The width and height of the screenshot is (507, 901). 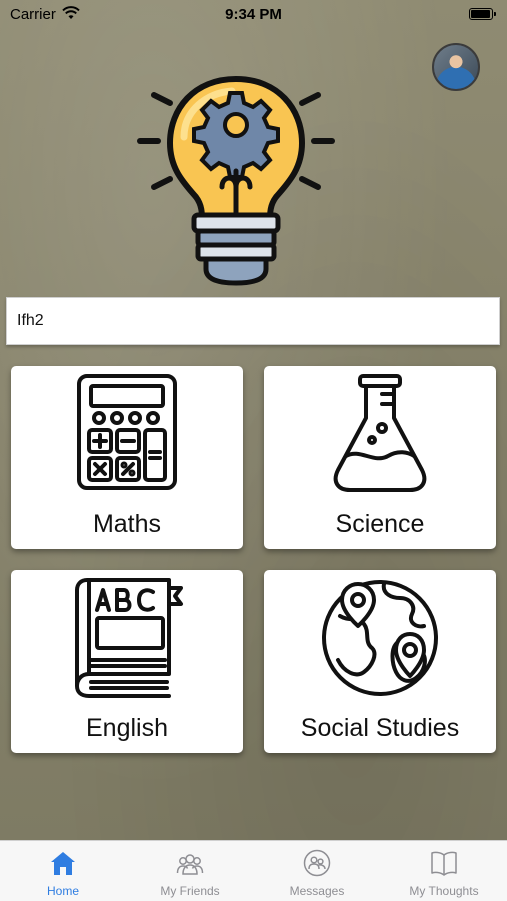 I want to click on tab-label: My Friends, so click(x=190, y=891).